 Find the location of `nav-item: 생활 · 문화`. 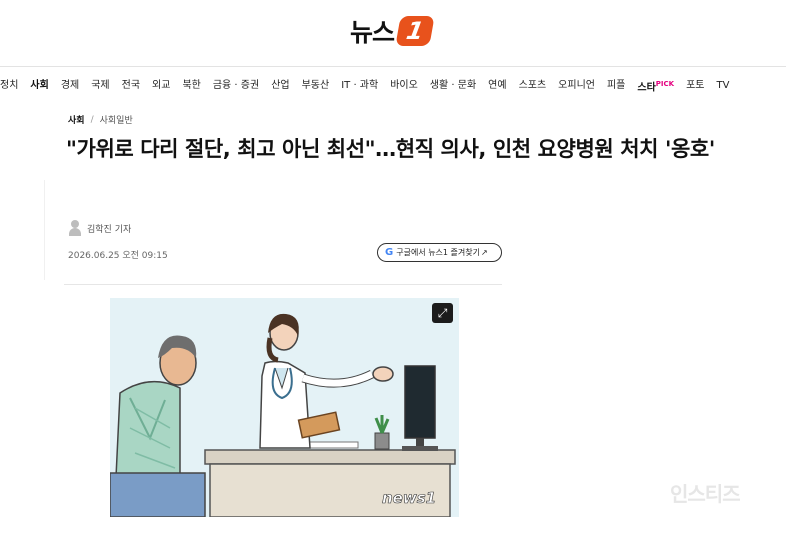

nav-item: 생활 · 문화 is located at coordinates (453, 86).